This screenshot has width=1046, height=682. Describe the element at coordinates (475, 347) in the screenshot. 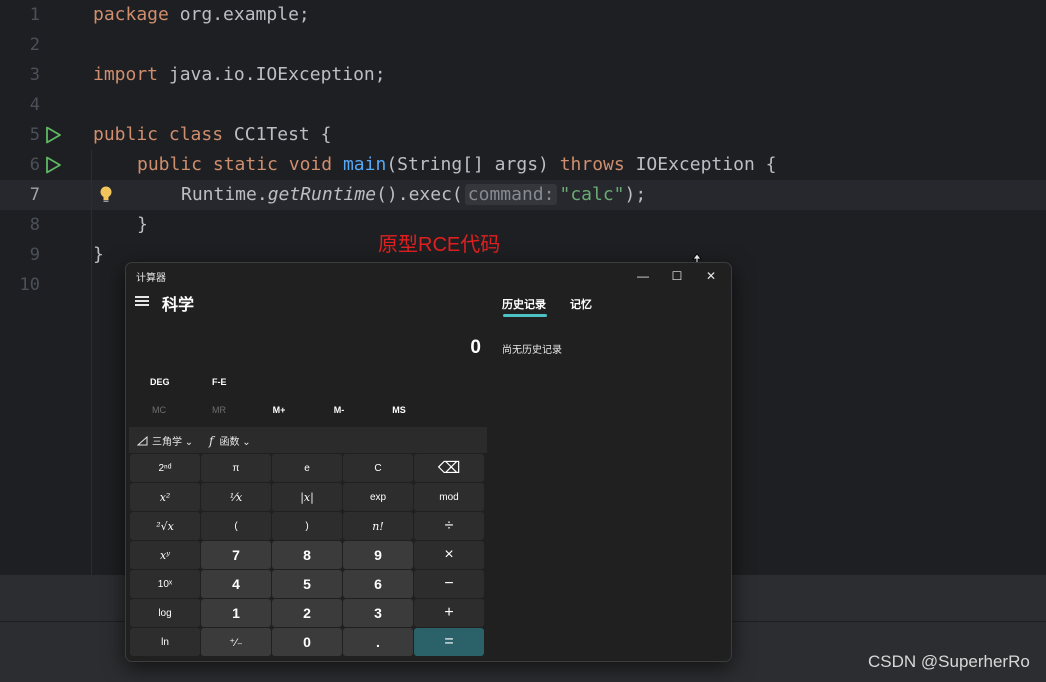

I see `calculator-display: 0` at that location.